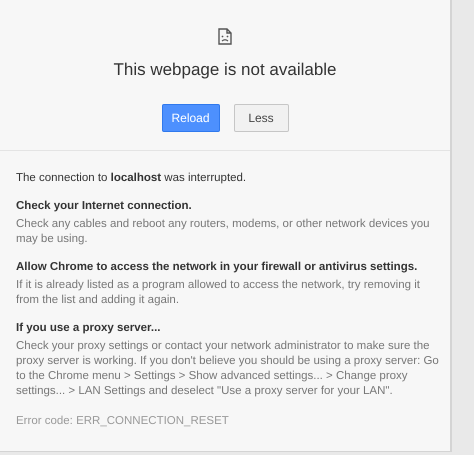 The image size is (474, 455). I want to click on error-code: Error code: ERR_CONNECTION_RESET, so click(123, 421).